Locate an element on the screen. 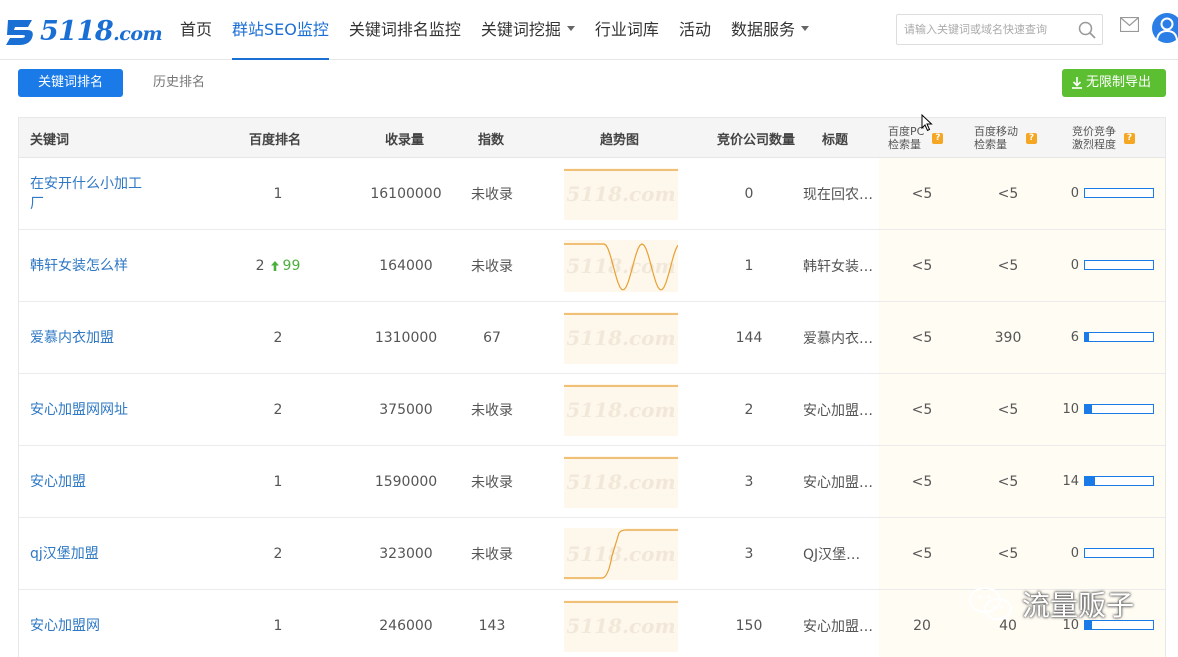  keyword-link: 韩轩女装怎么样 is located at coordinates (90, 266).